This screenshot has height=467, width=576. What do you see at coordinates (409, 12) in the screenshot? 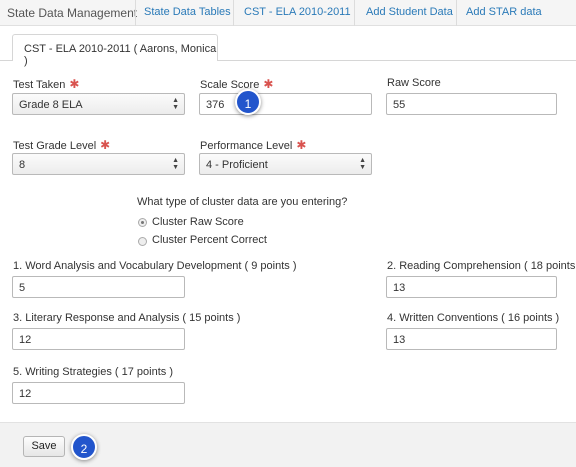
I see `nav-link-add-student-data: Add Student Data` at bounding box center [409, 12].